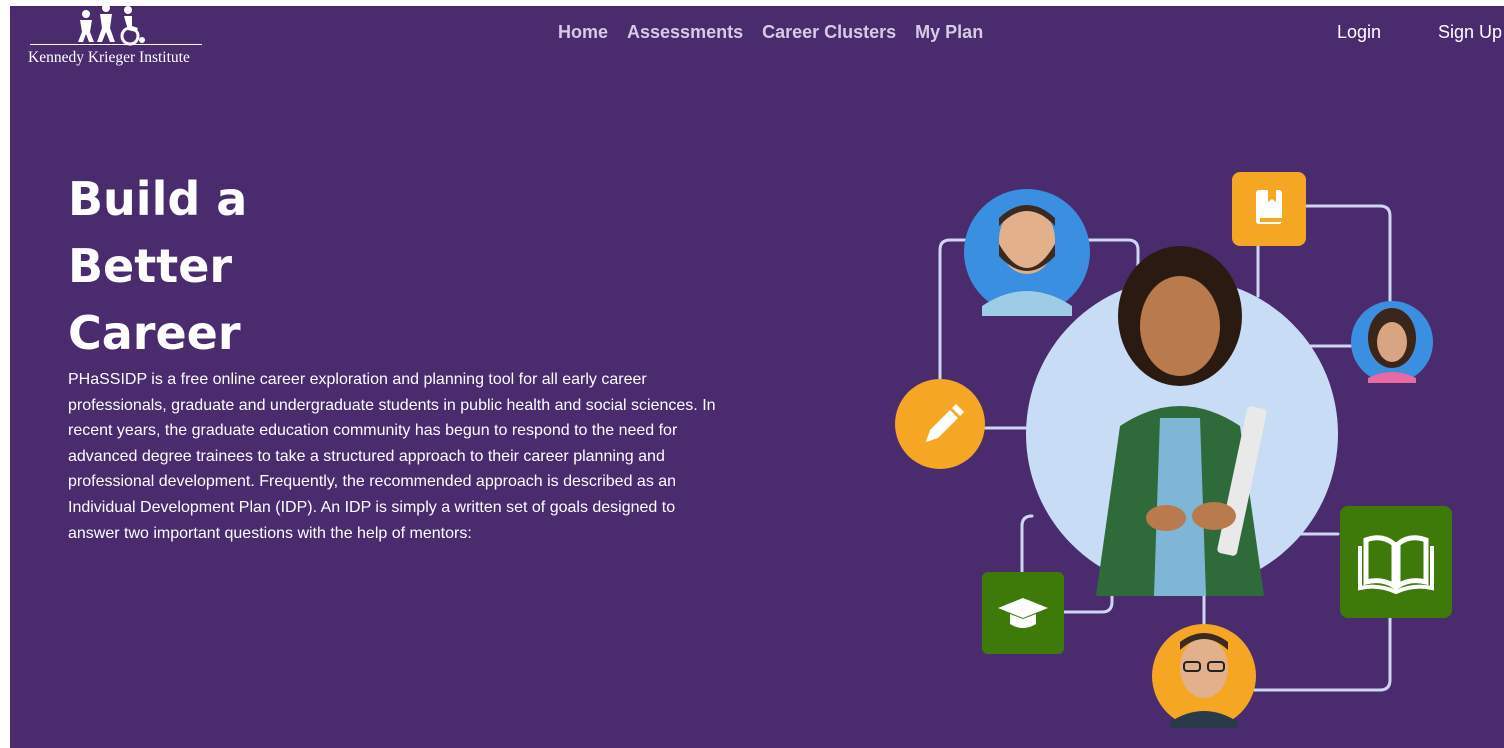 This screenshot has width=1504, height=748. Describe the element at coordinates (158, 266) in the screenshot. I see `hero-title: Build a Better Career` at that location.